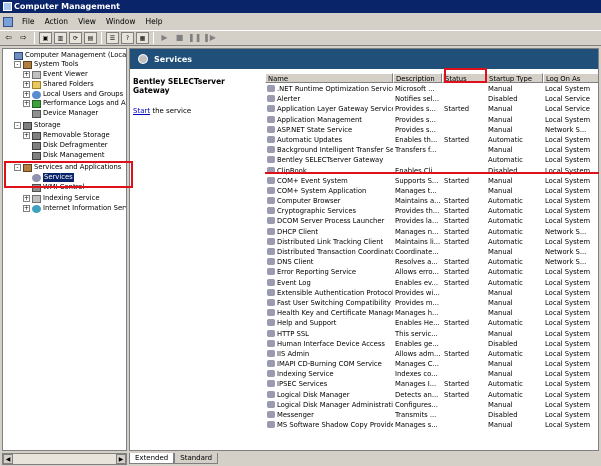 The image size is (601, 466). Describe the element at coordinates (74, 208) in the screenshot. I see `tree-node: + Internet Information Services` at that location.